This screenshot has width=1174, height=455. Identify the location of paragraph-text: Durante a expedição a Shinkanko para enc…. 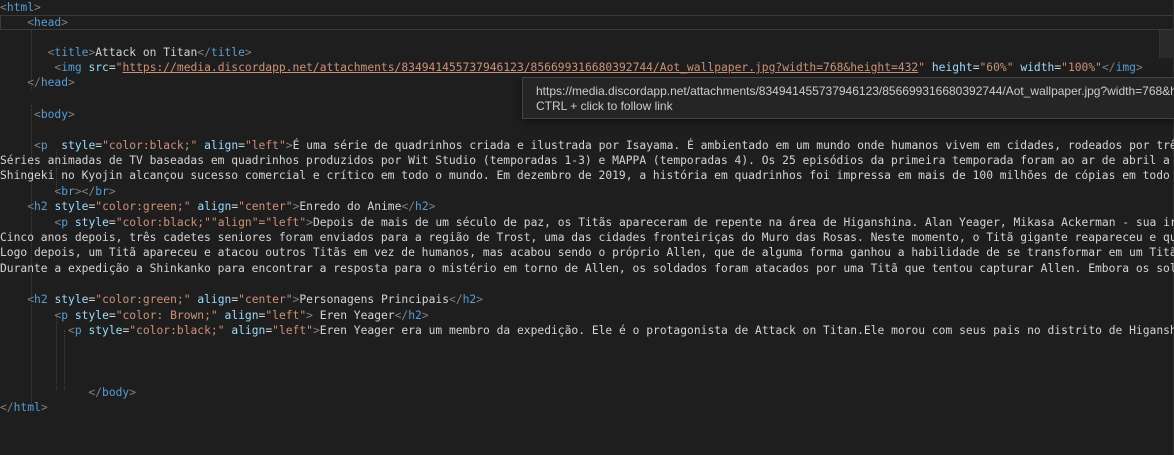
(587, 268).